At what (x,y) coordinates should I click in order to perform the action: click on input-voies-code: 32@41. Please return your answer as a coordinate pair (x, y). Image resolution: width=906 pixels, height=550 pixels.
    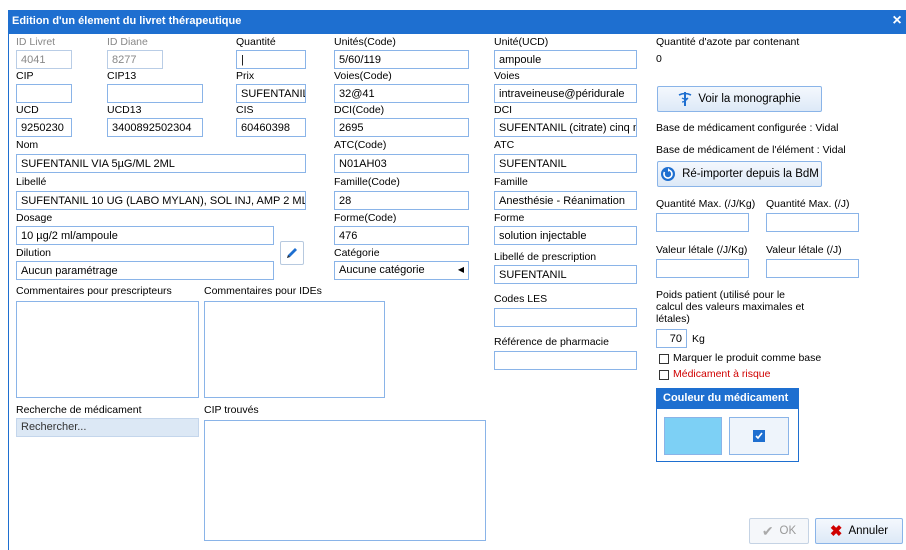
    Looking at the image, I should click on (401, 93).